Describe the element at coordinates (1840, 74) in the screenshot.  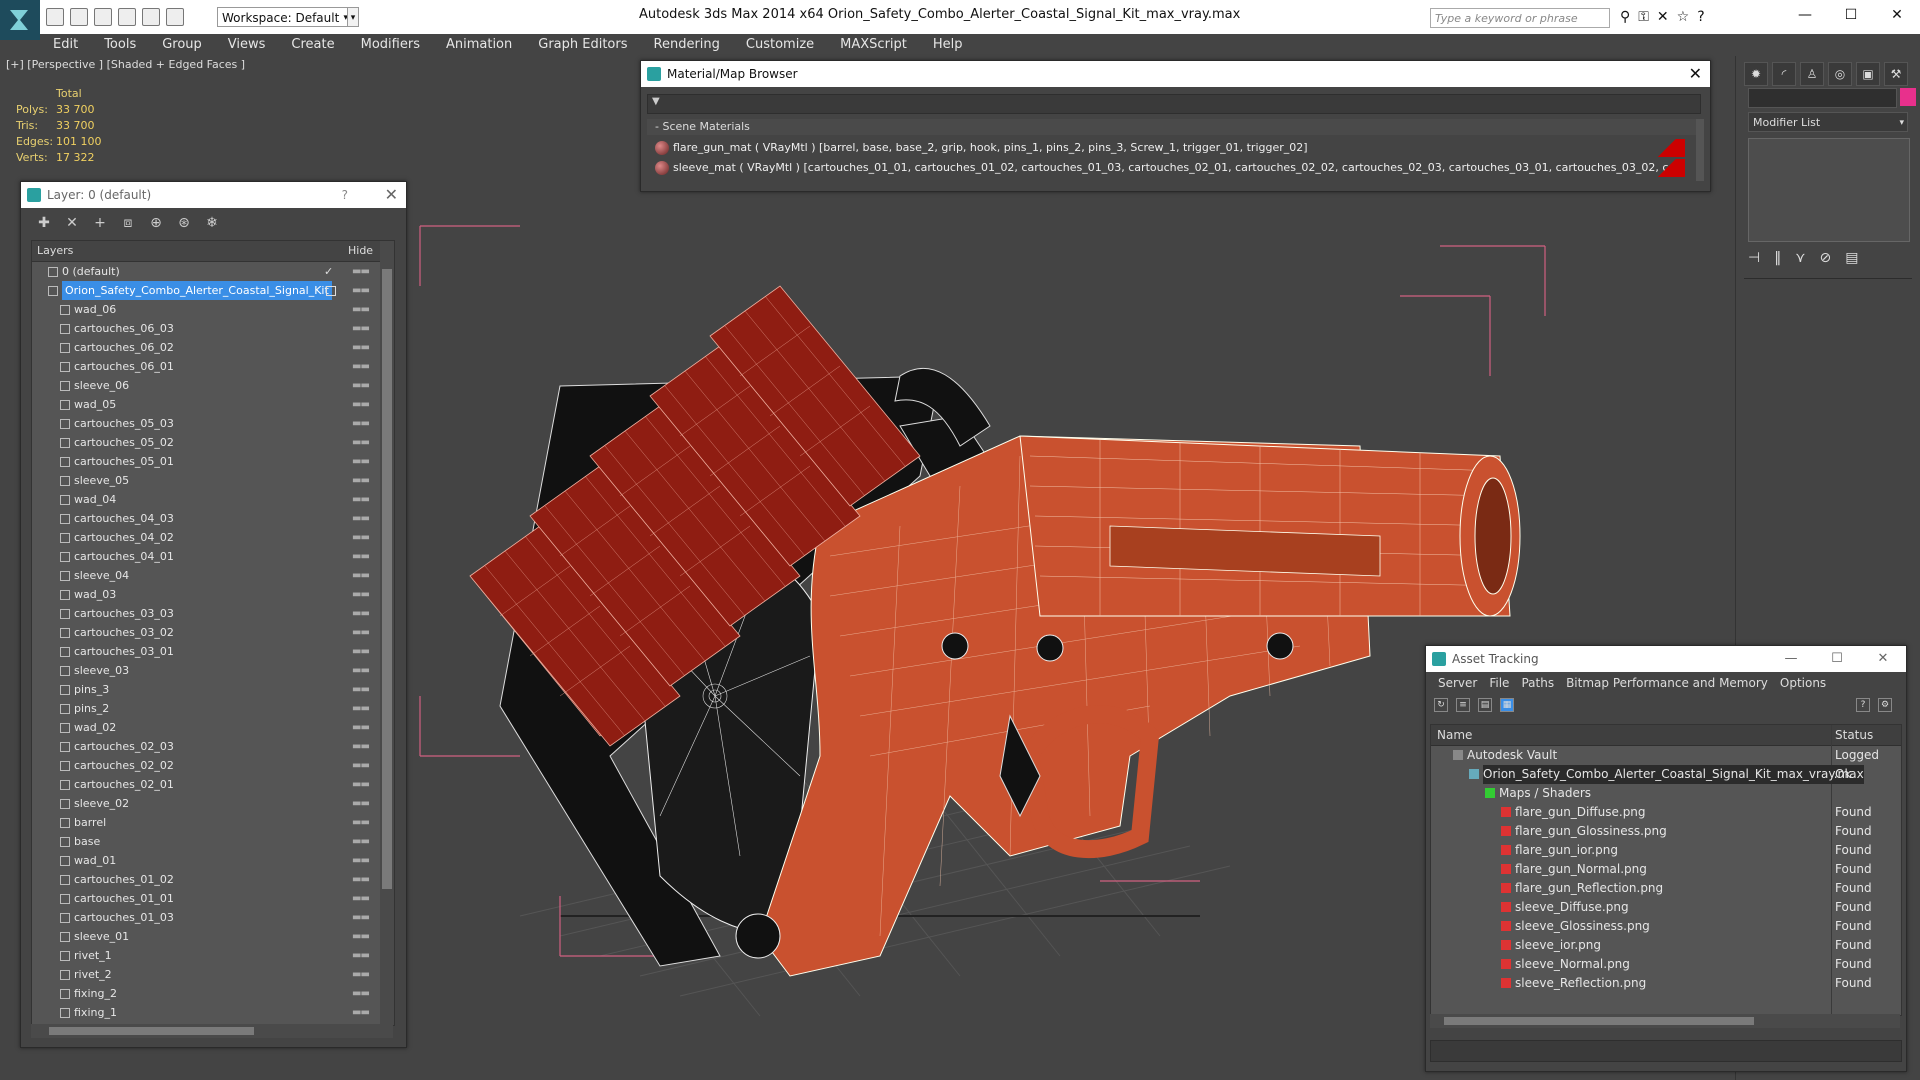
I see `motion-tab-icon: ◎` at that location.